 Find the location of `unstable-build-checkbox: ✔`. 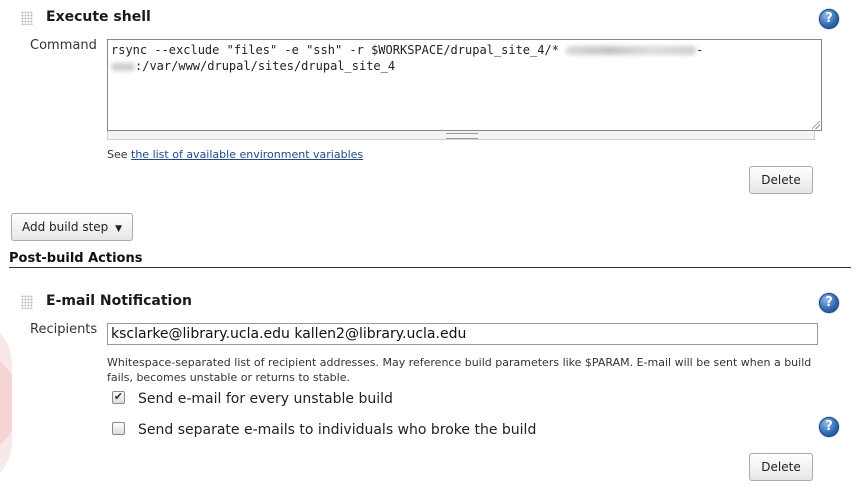

unstable-build-checkbox: ✔ is located at coordinates (118, 397).